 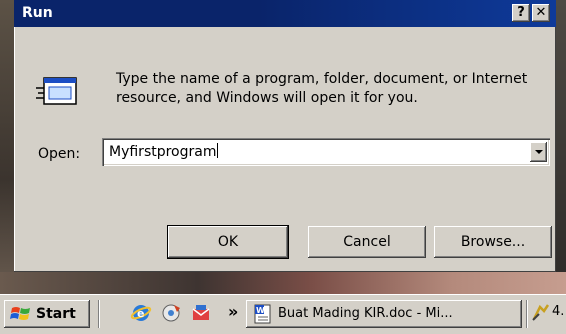 I want to click on quicklaunch-overflow-button: », so click(x=233, y=311).